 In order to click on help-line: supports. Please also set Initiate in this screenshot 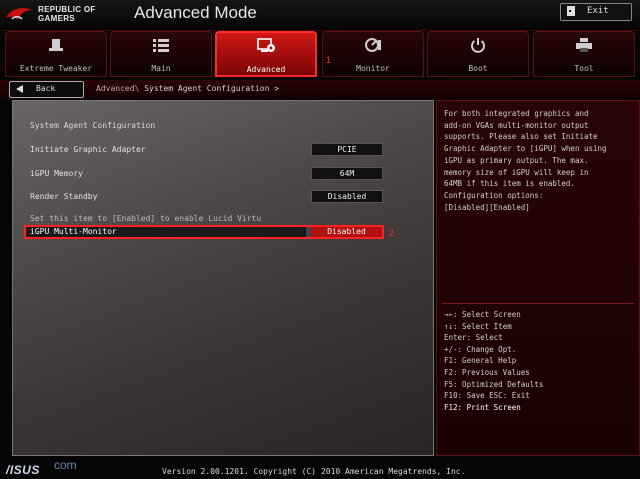, I will do `click(521, 137)`.